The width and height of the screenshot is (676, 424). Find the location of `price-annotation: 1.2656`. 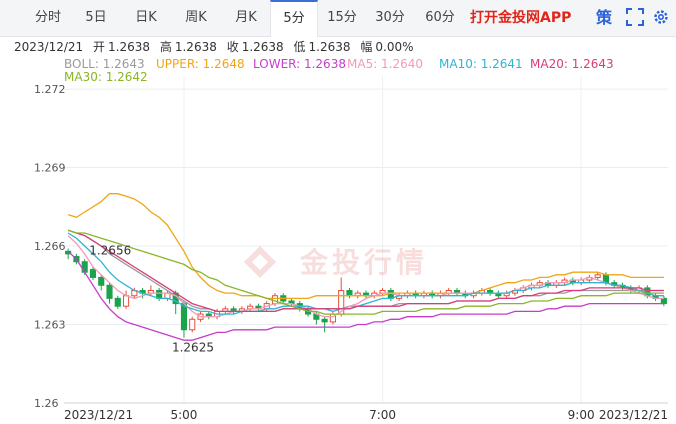

price-annotation: 1.2656 is located at coordinates (110, 251).